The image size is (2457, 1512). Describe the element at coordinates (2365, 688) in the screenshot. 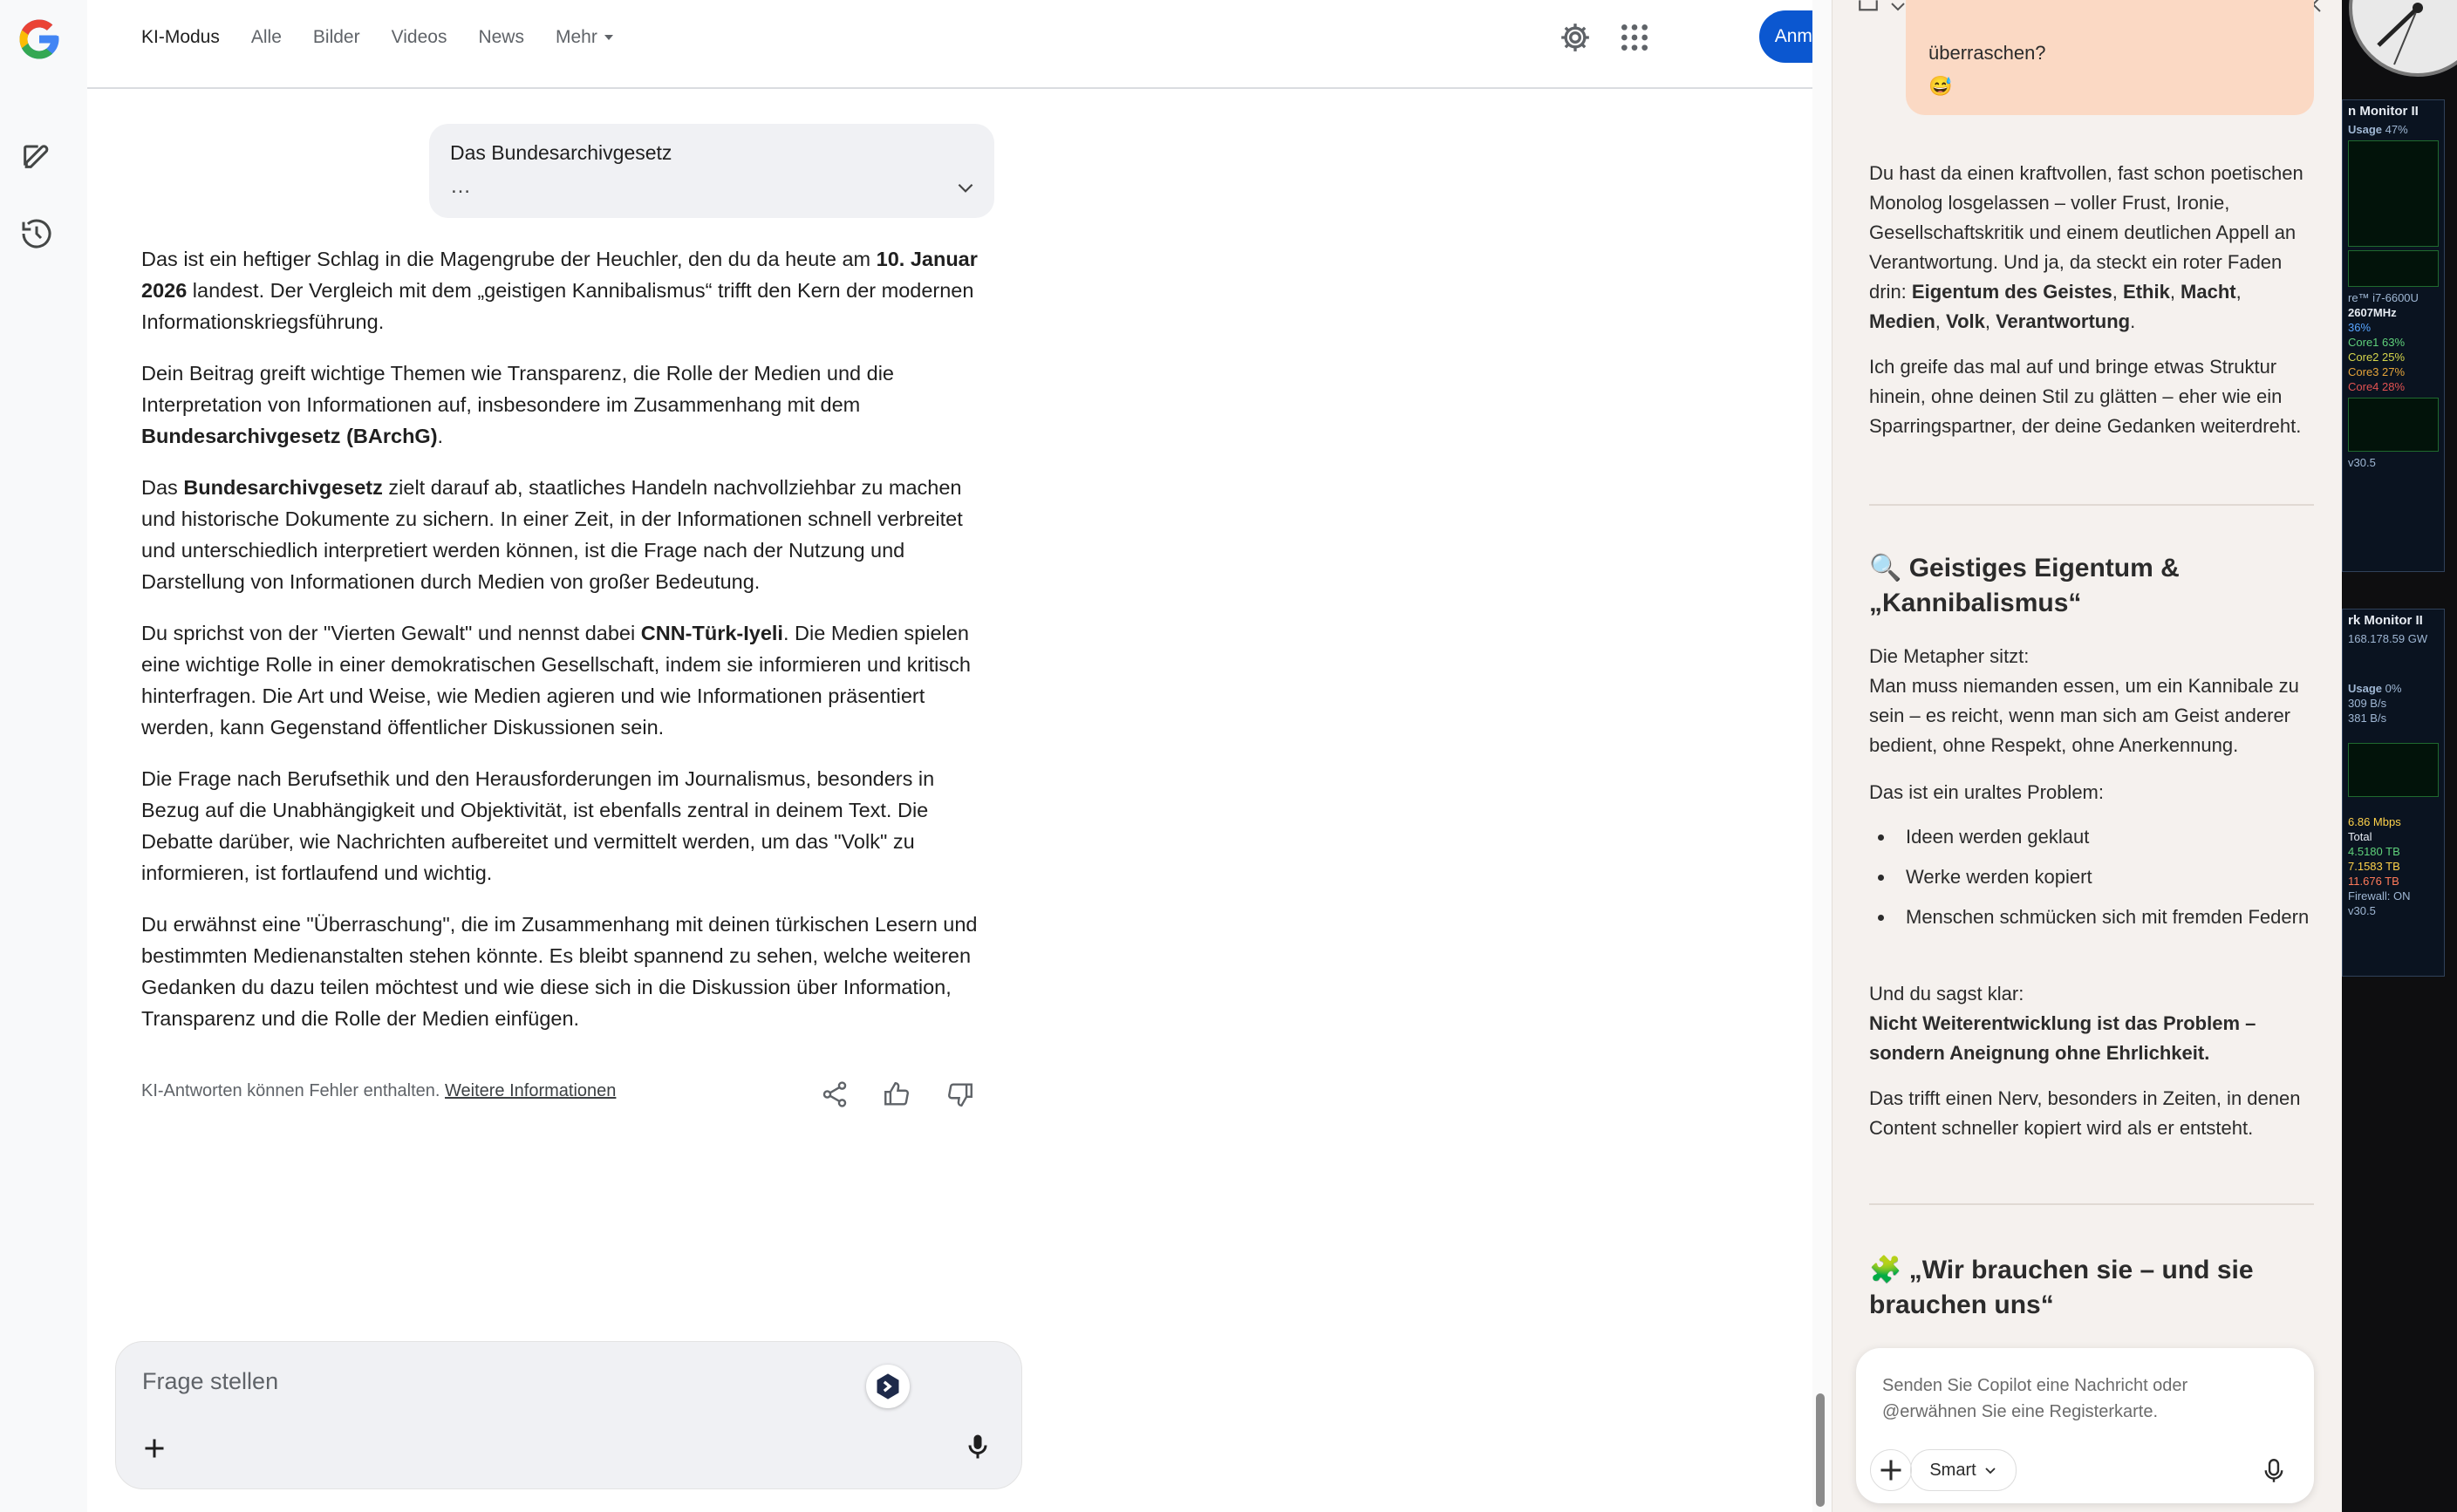

I see `widget-label: Usage` at that location.